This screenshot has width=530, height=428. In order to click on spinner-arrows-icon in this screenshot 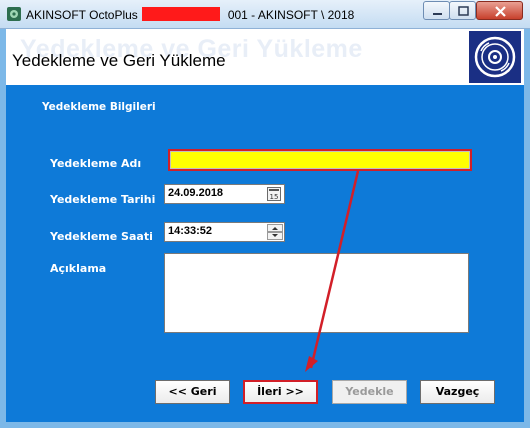, I will do `click(275, 232)`.